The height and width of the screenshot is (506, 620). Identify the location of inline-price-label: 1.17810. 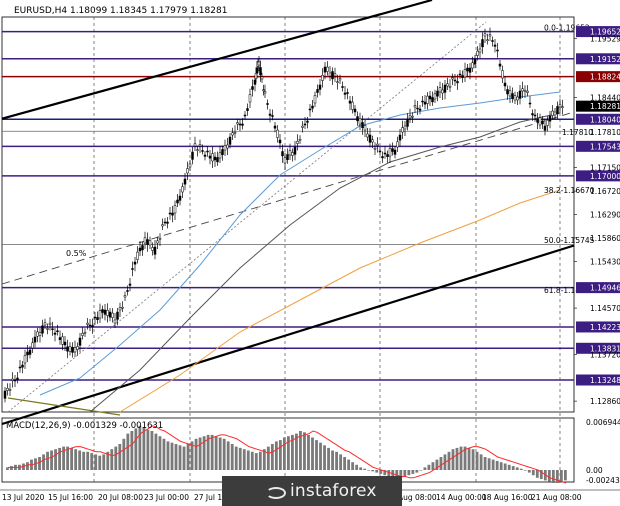
(577, 132).